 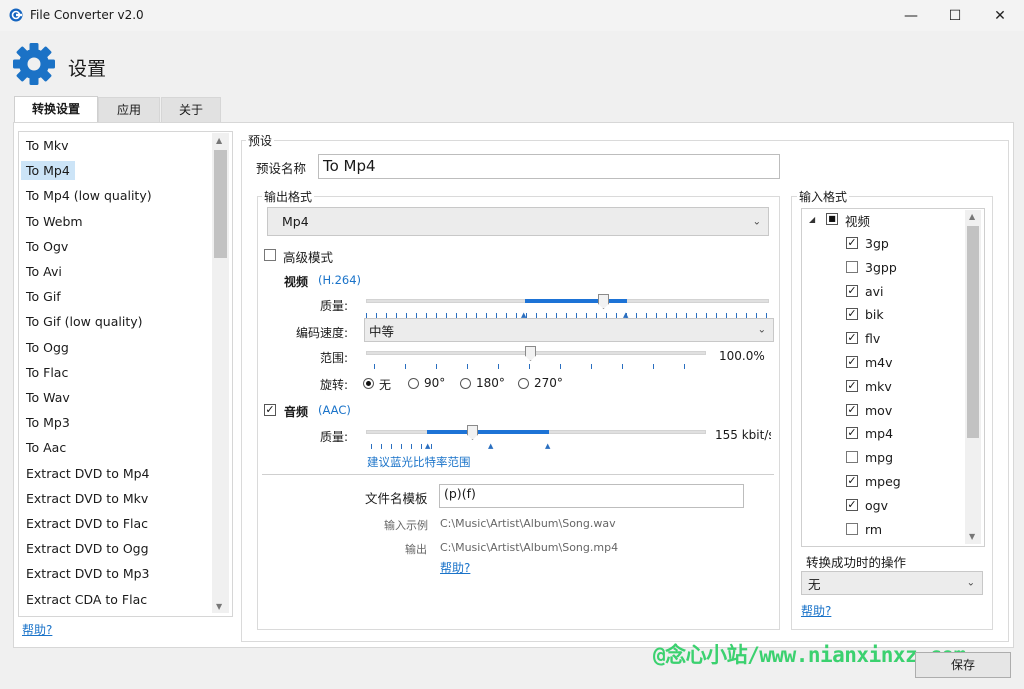 I want to click on preset-list-item: Extract CDA to Flac, so click(x=86, y=599).